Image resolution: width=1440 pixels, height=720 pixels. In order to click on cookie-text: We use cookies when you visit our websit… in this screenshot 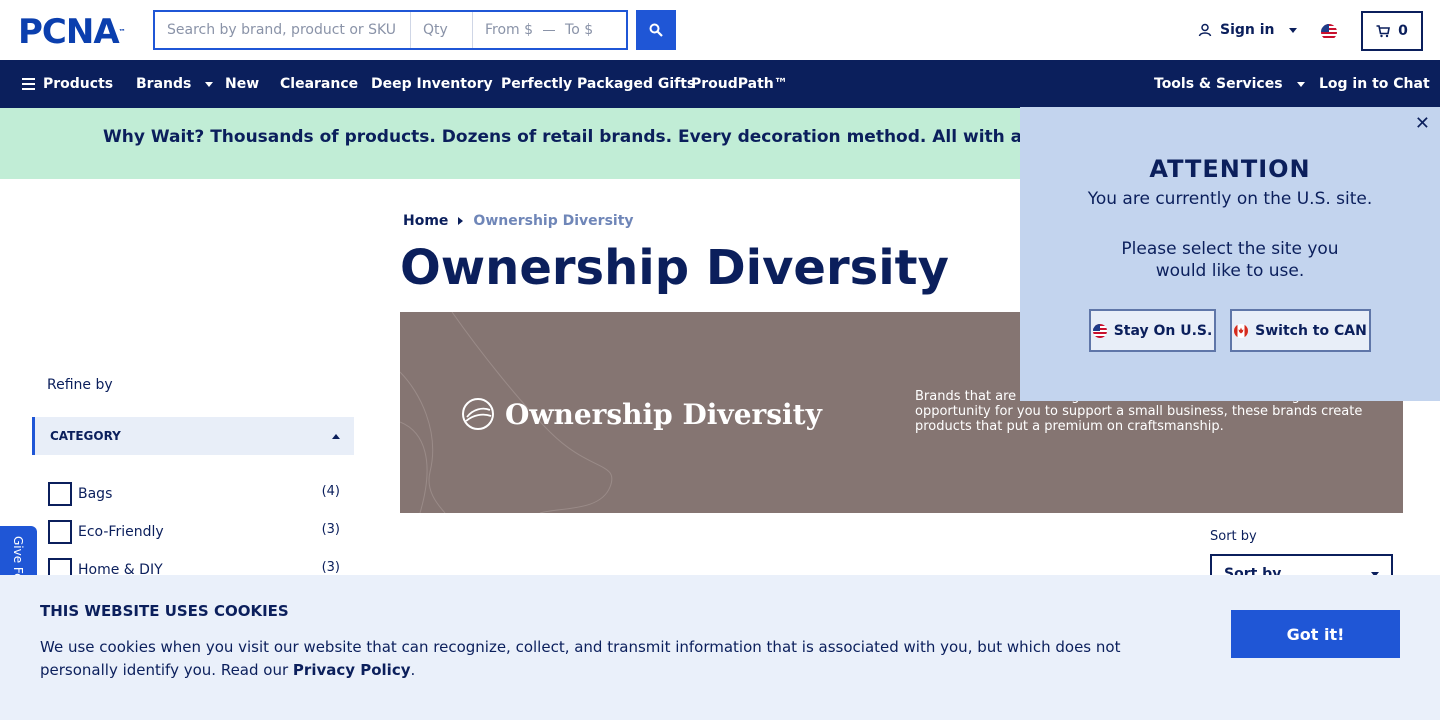, I will do `click(585, 659)`.